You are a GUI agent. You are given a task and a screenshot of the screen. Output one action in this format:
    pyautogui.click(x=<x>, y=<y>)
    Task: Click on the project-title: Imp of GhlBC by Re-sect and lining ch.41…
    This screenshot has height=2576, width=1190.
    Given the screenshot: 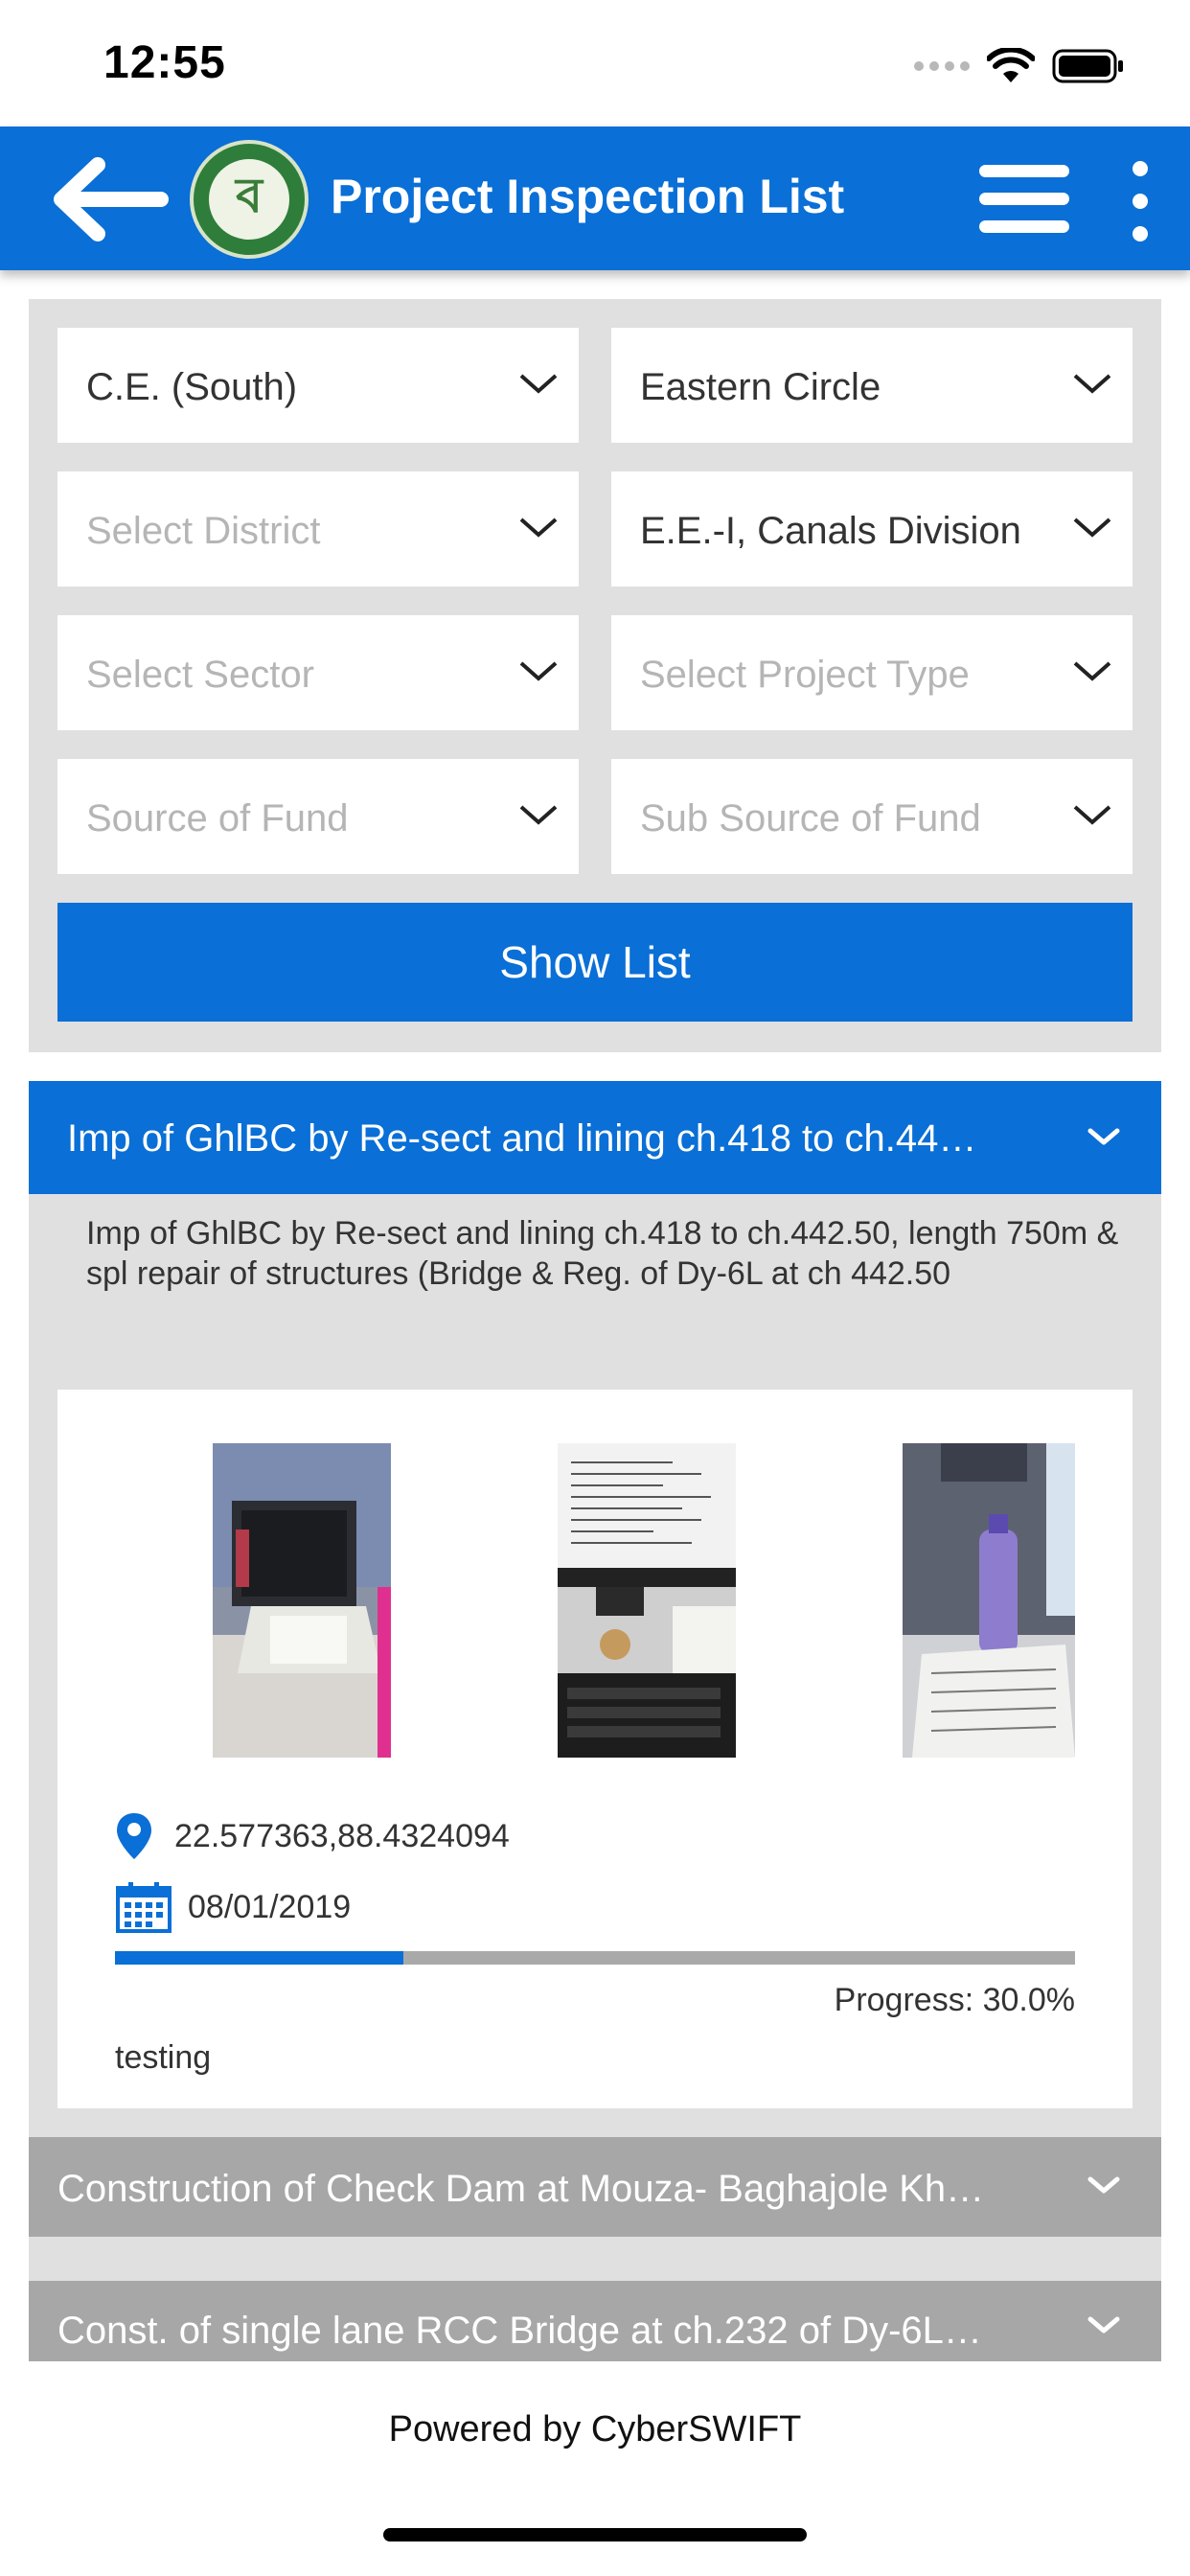 What is the action you would take?
    pyautogui.click(x=522, y=1138)
    